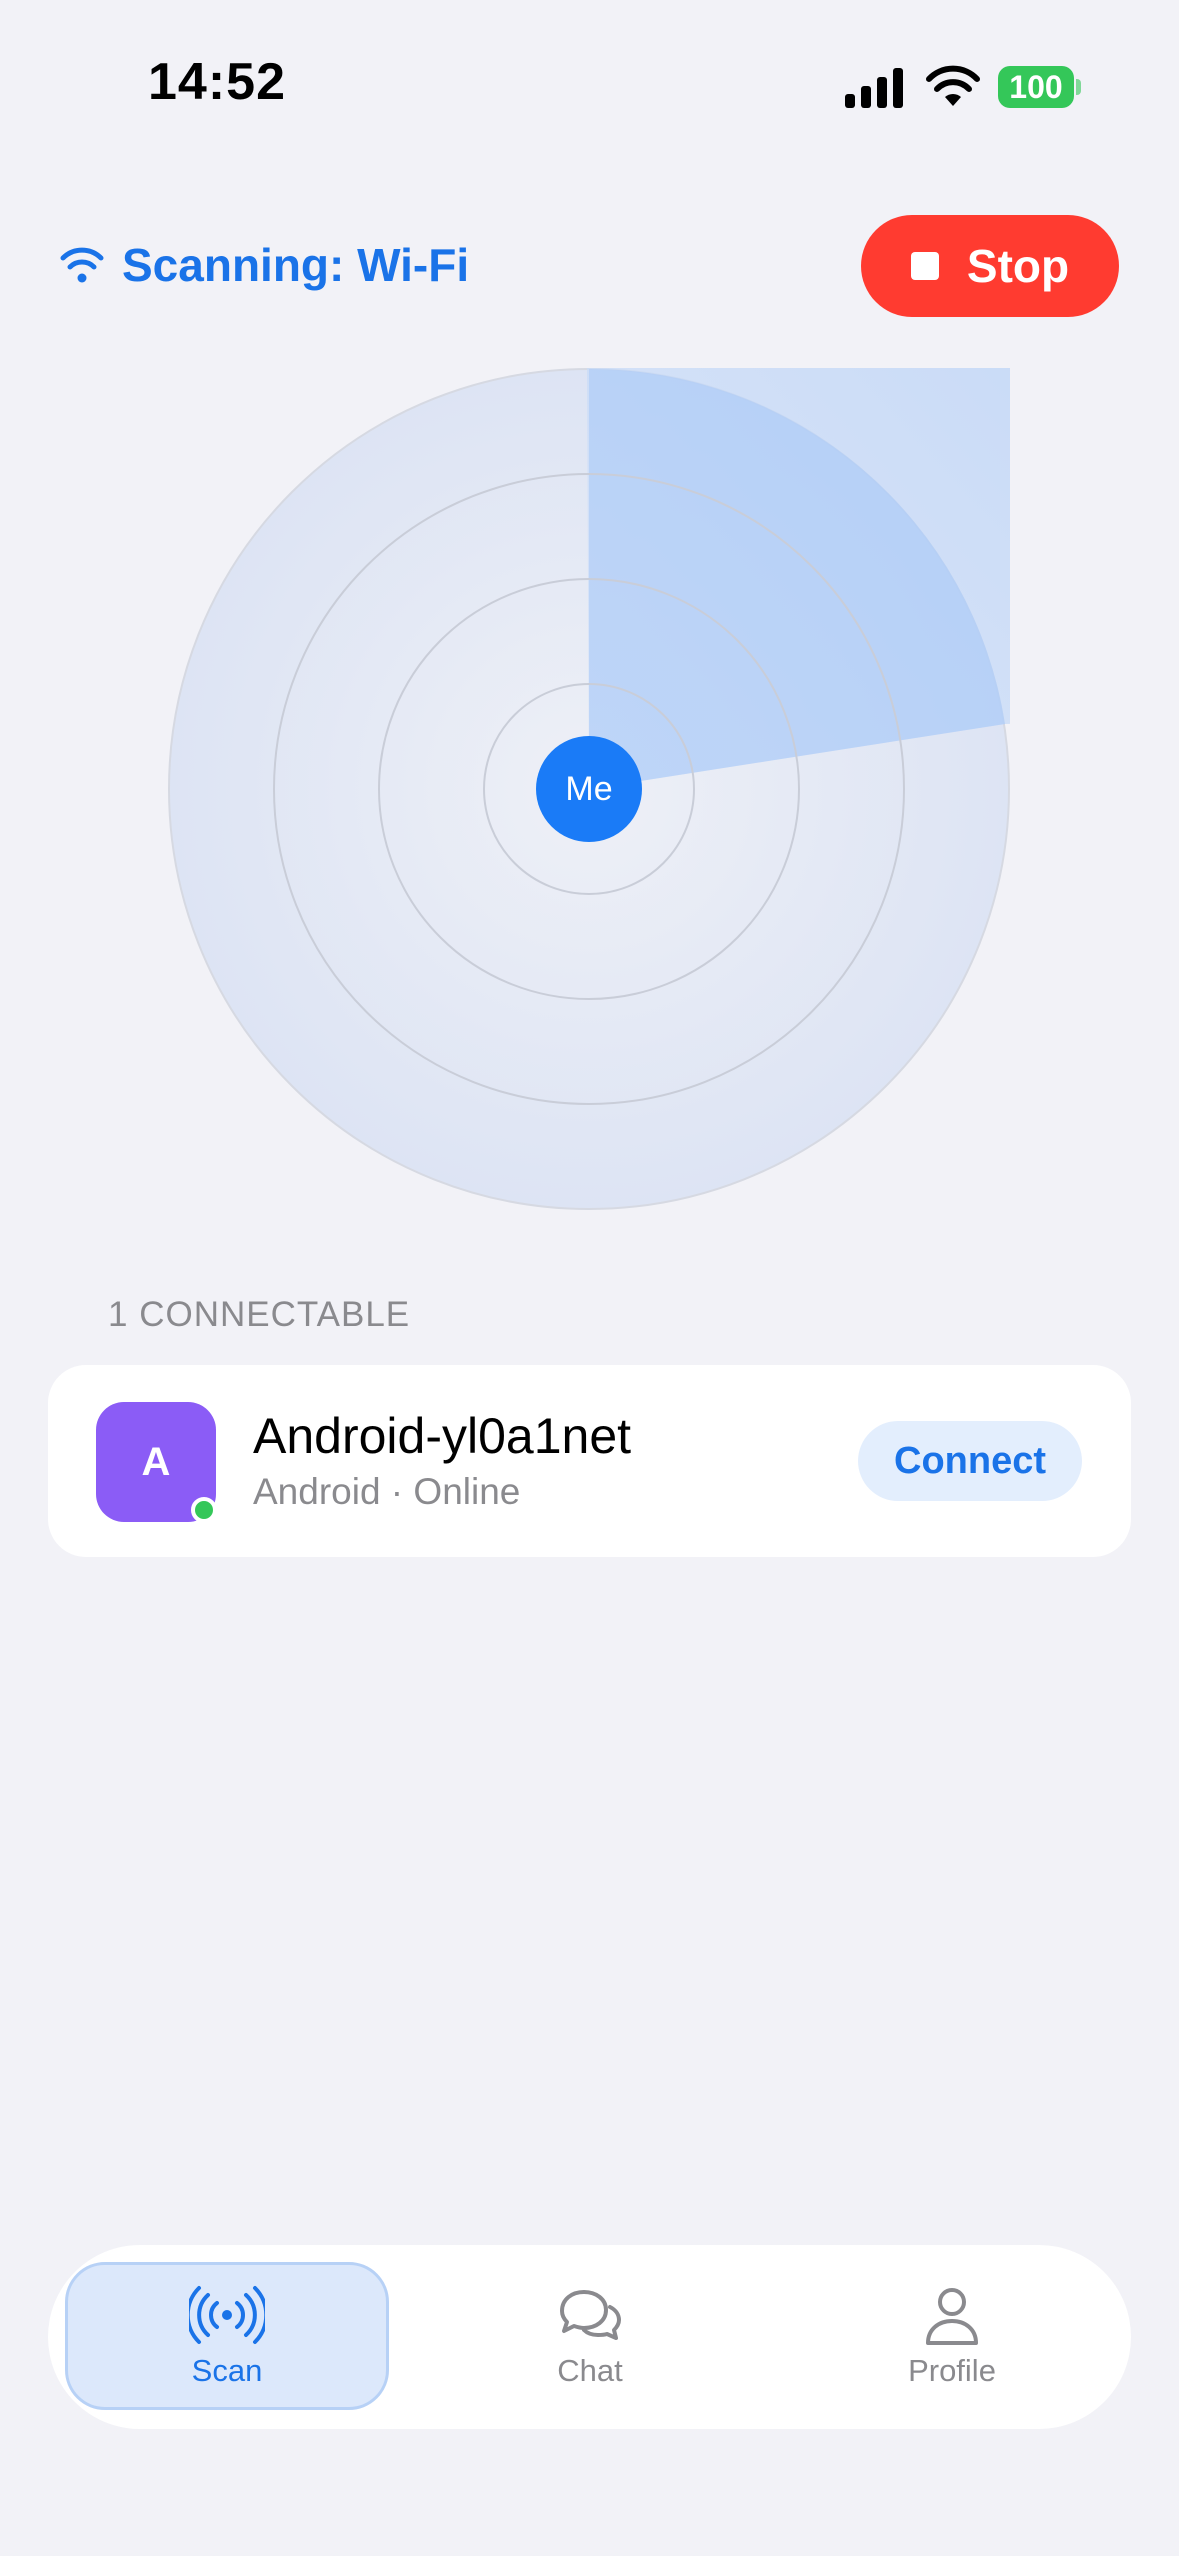 This screenshot has width=1179, height=2556. I want to click on connectable-section-header: 1 CONNECTABLE, so click(259, 1314).